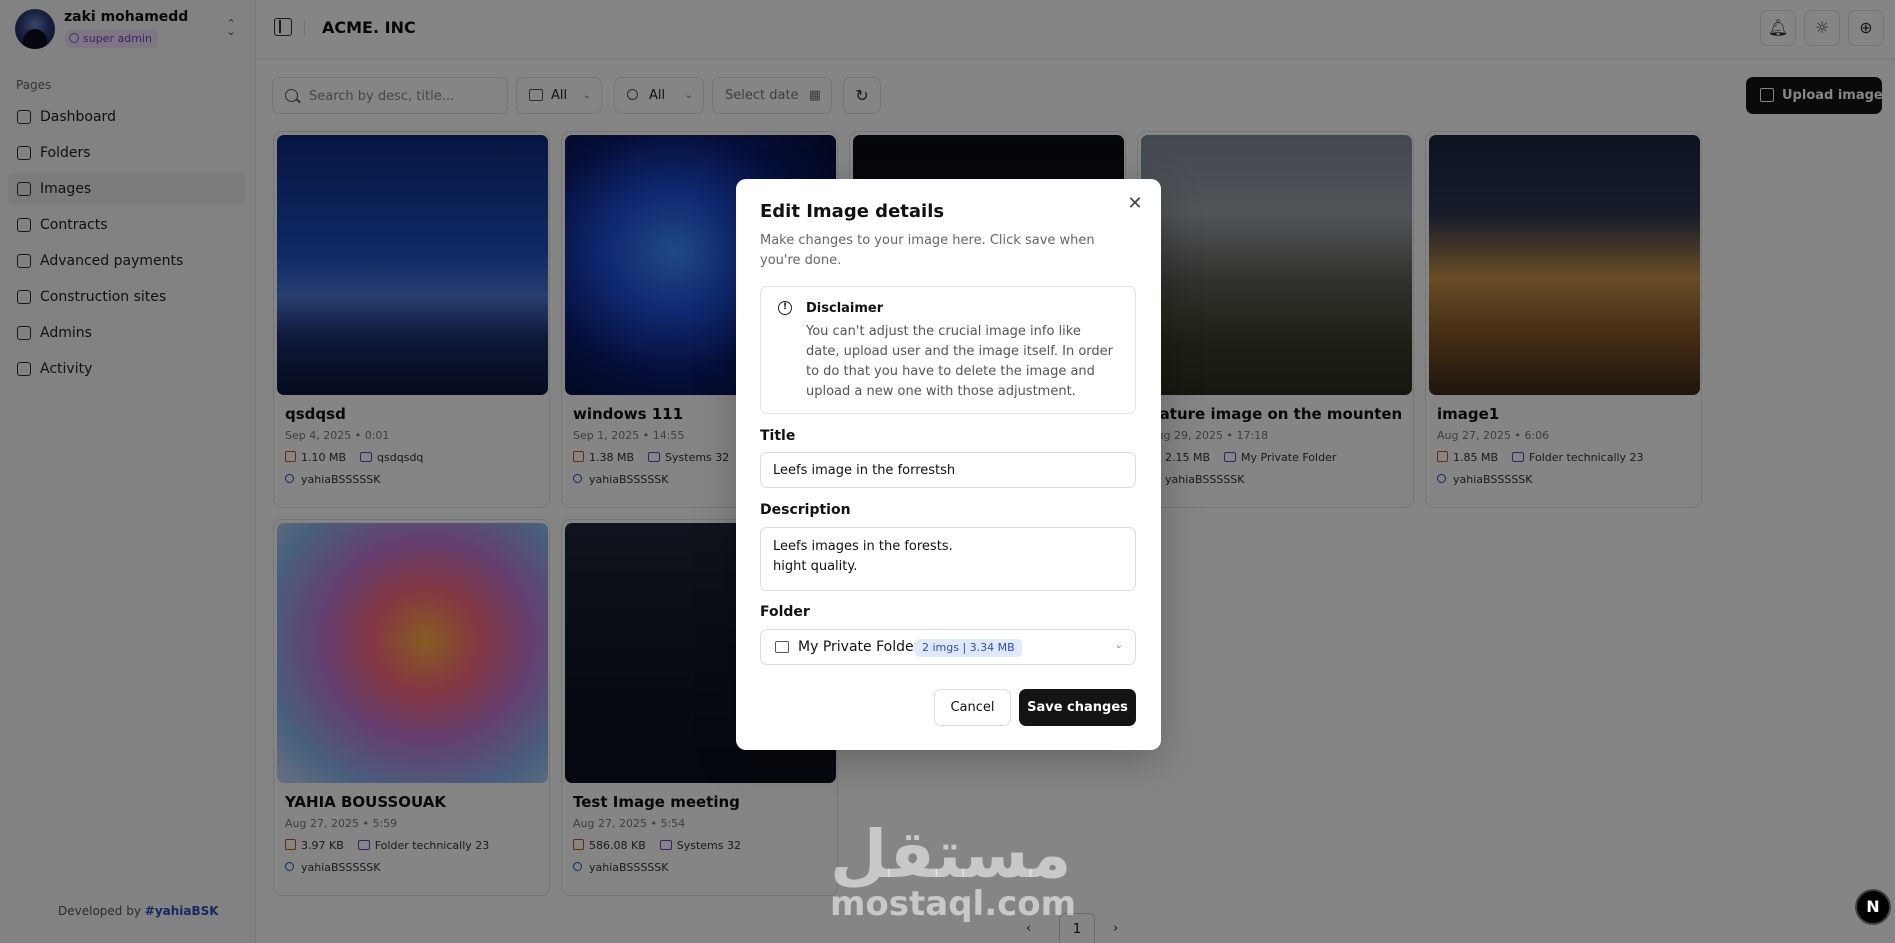  What do you see at coordinates (778, 436) in the screenshot?
I see `title-label: Title` at bounding box center [778, 436].